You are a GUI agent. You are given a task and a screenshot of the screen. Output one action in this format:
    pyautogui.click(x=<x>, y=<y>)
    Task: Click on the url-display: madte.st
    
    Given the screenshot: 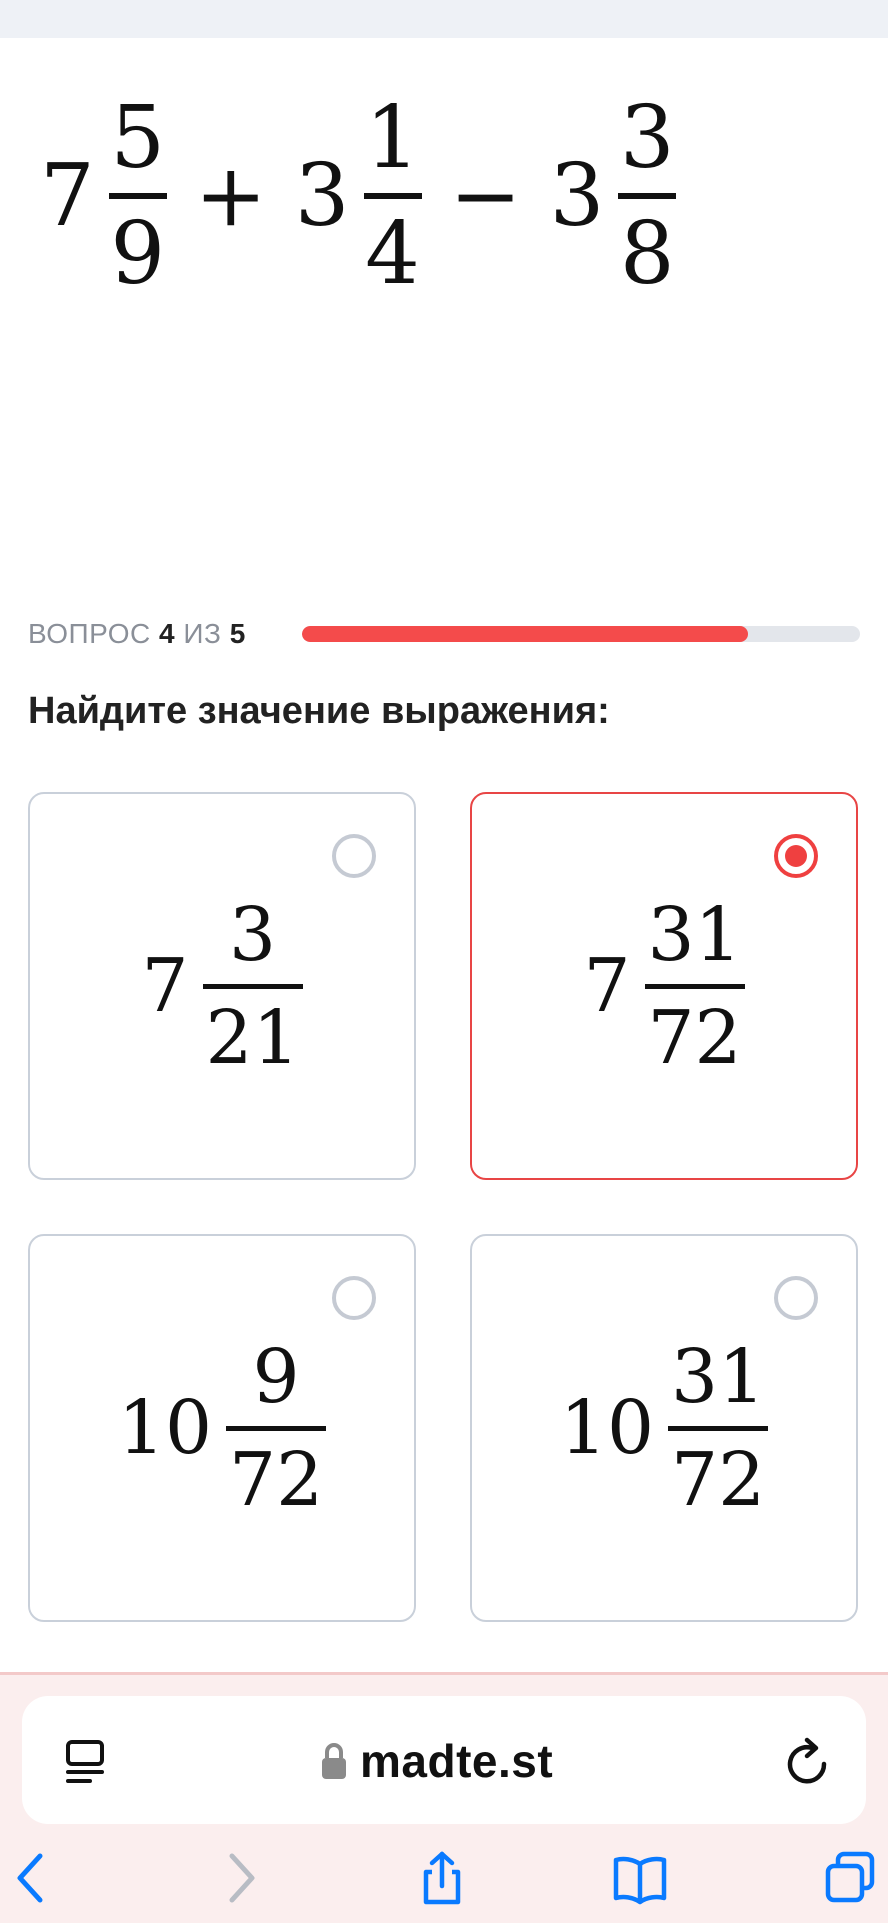 What is the action you would take?
    pyautogui.click(x=437, y=1761)
    